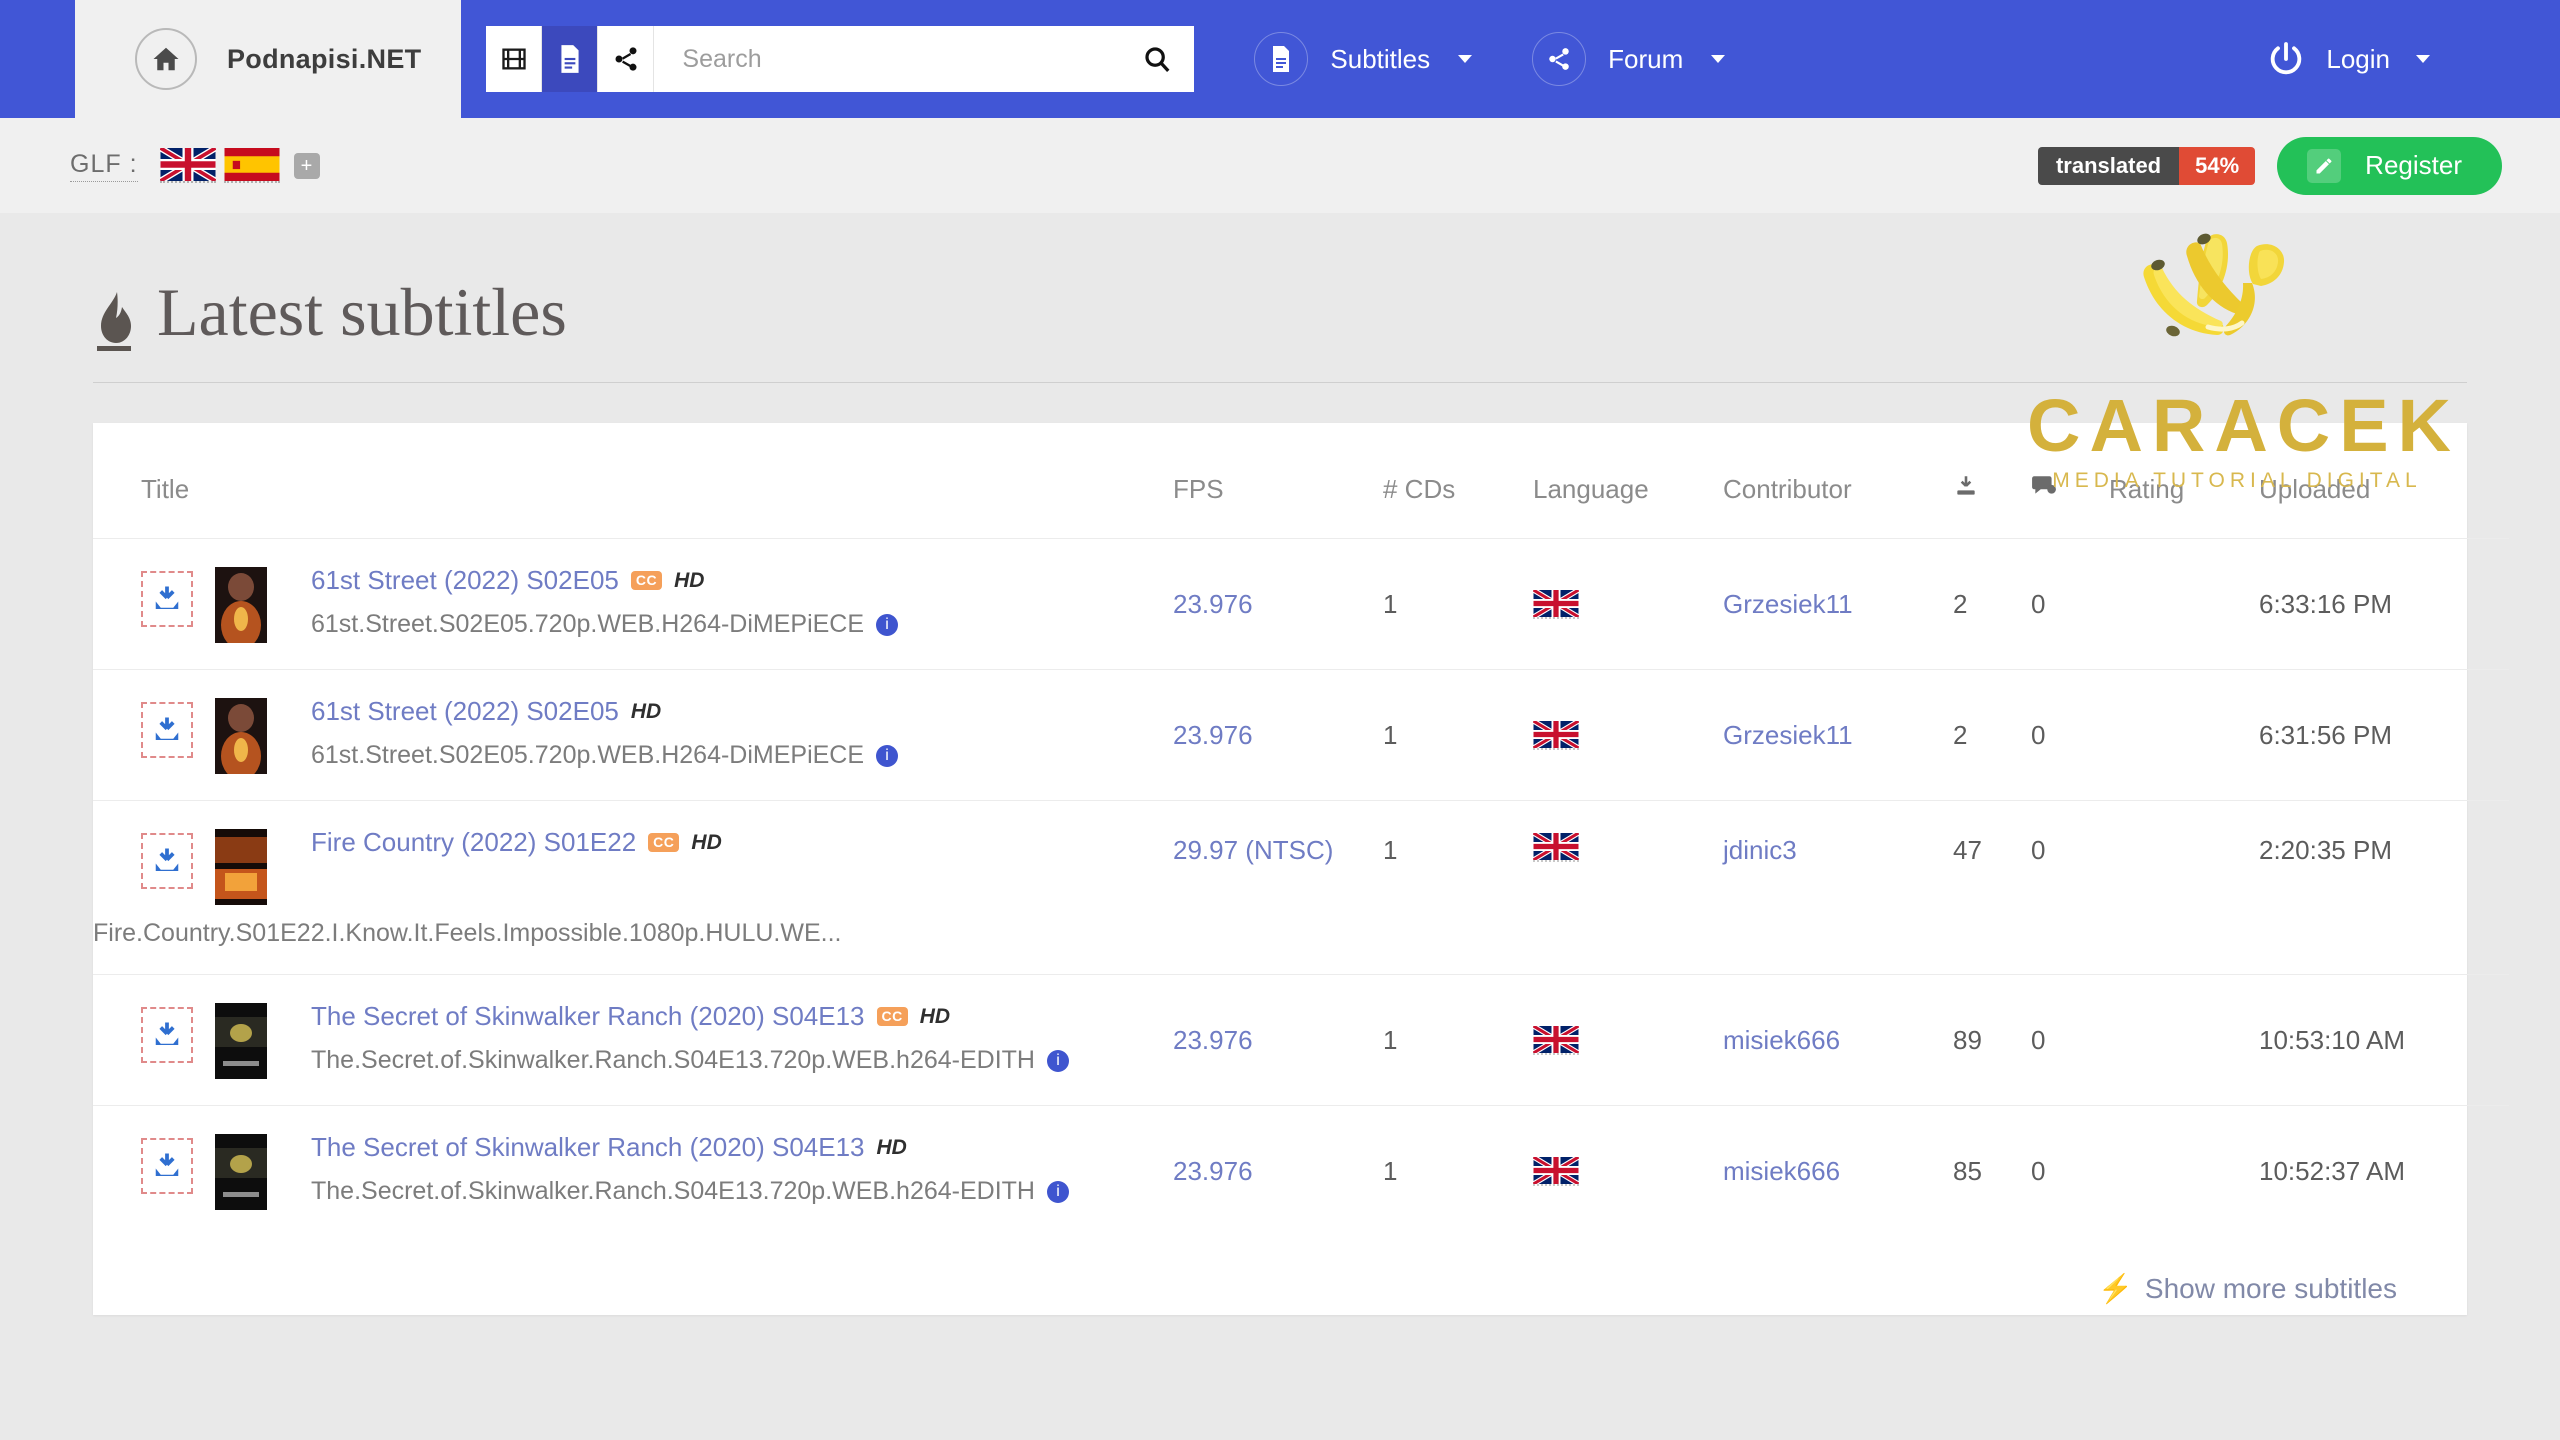 The image size is (2560, 1440). Describe the element at coordinates (324, 58) in the screenshot. I see `brand-name: Podnapisi.NET` at that location.